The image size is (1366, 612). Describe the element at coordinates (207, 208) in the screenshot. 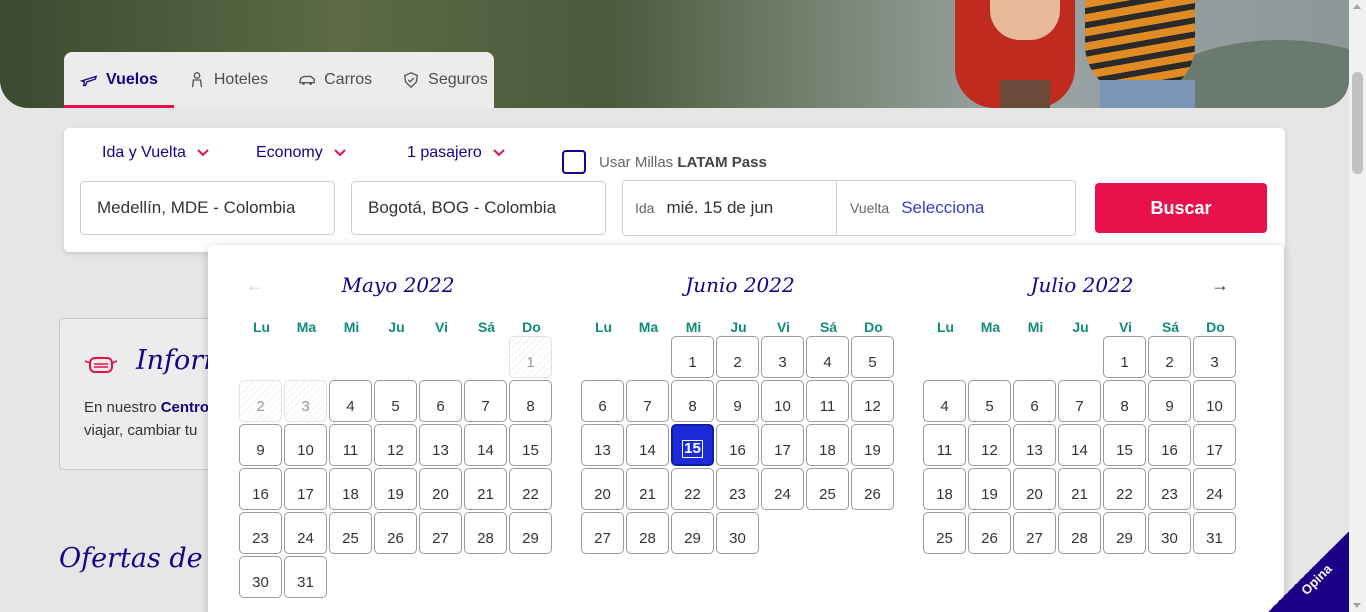

I see `origin-field: Medellín, MDE - Colombia` at that location.